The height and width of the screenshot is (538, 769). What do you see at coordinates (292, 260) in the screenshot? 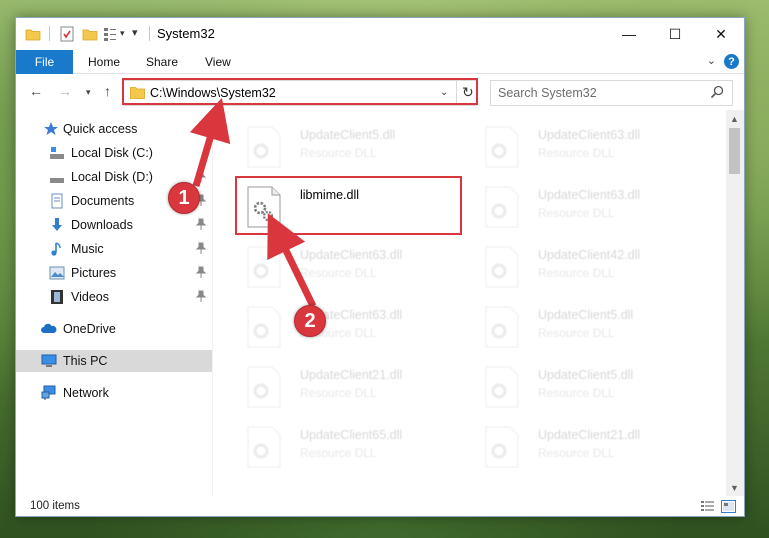
I see `arrow-to-file` at bounding box center [292, 260].